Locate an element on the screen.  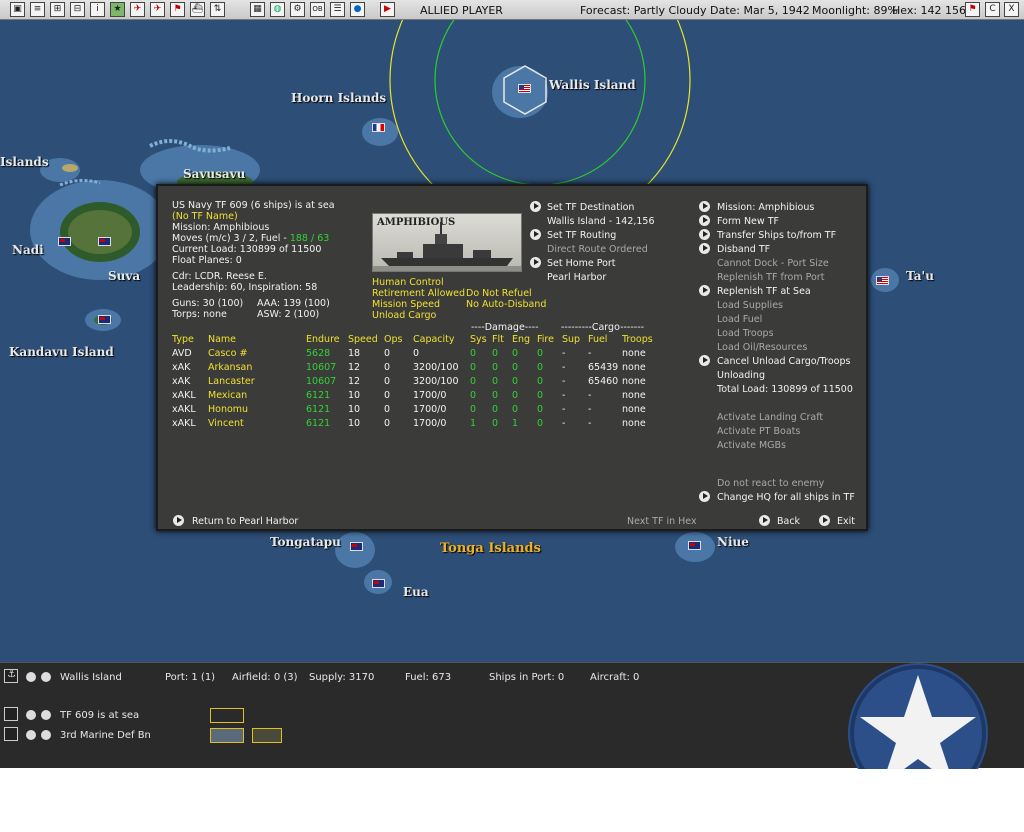
info-icon: i is located at coordinates (97, 9).